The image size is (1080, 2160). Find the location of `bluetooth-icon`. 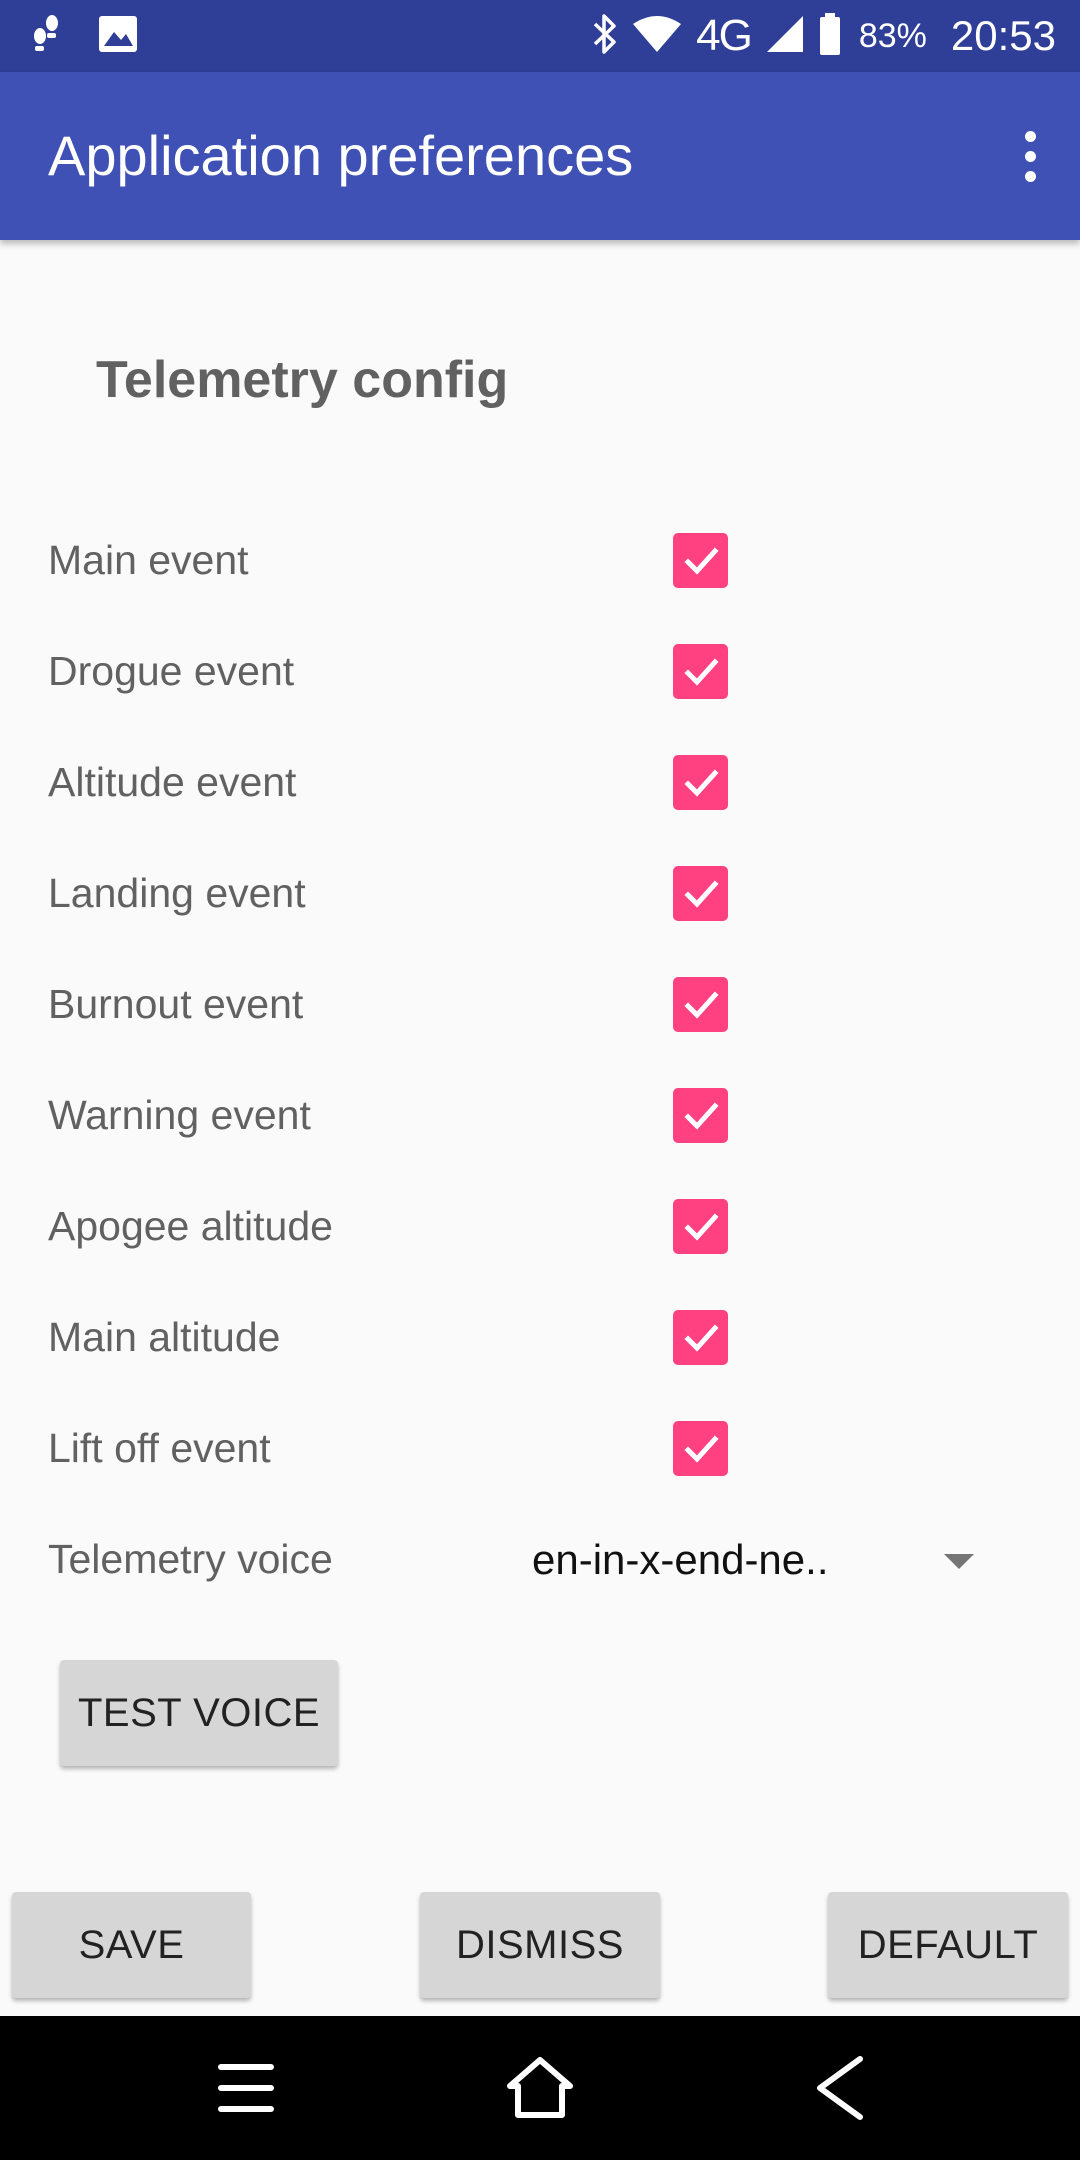

bluetooth-icon is located at coordinates (605, 36).